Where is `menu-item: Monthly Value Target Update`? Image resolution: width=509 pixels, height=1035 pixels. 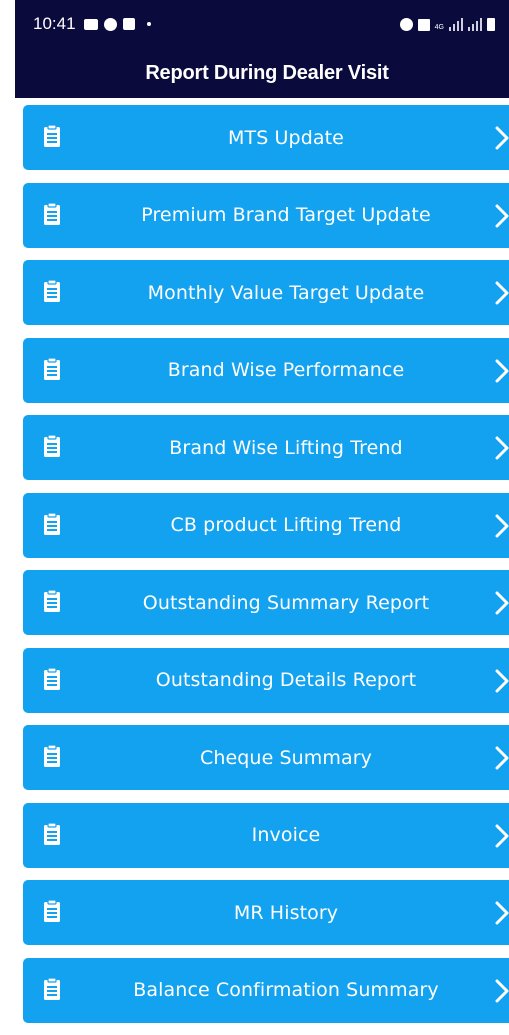
menu-item: Monthly Value Target Update is located at coordinates (266, 292).